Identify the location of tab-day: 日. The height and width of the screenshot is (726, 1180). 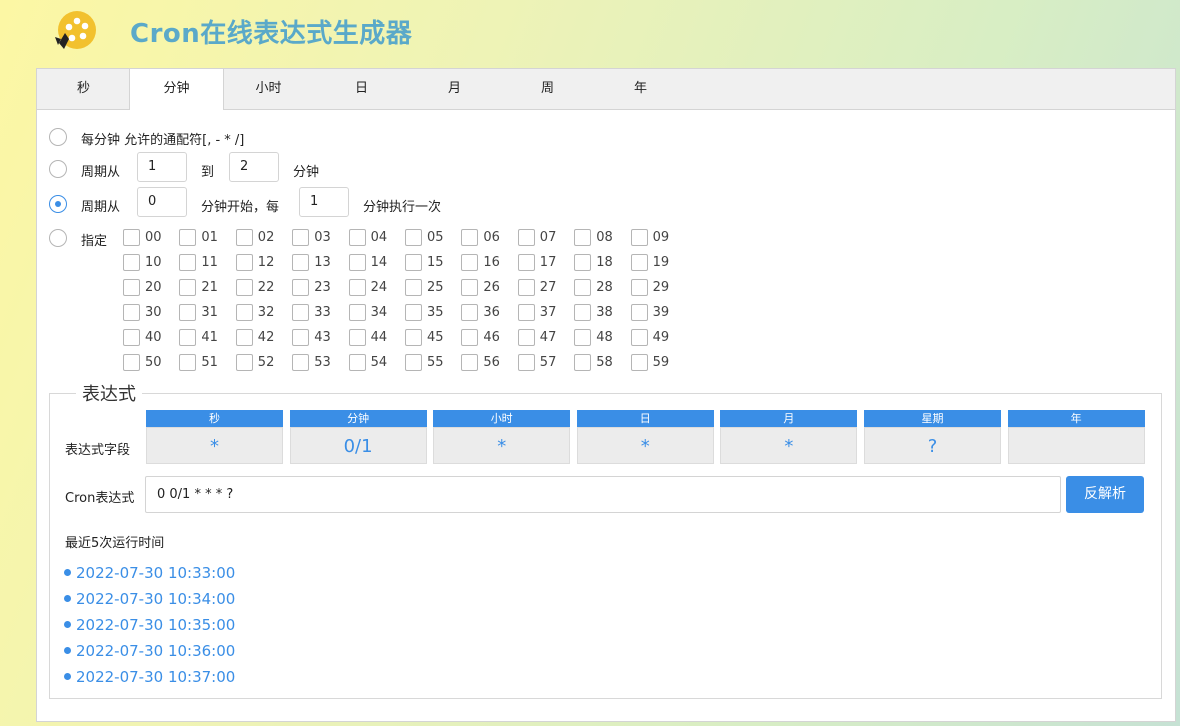
(361, 89).